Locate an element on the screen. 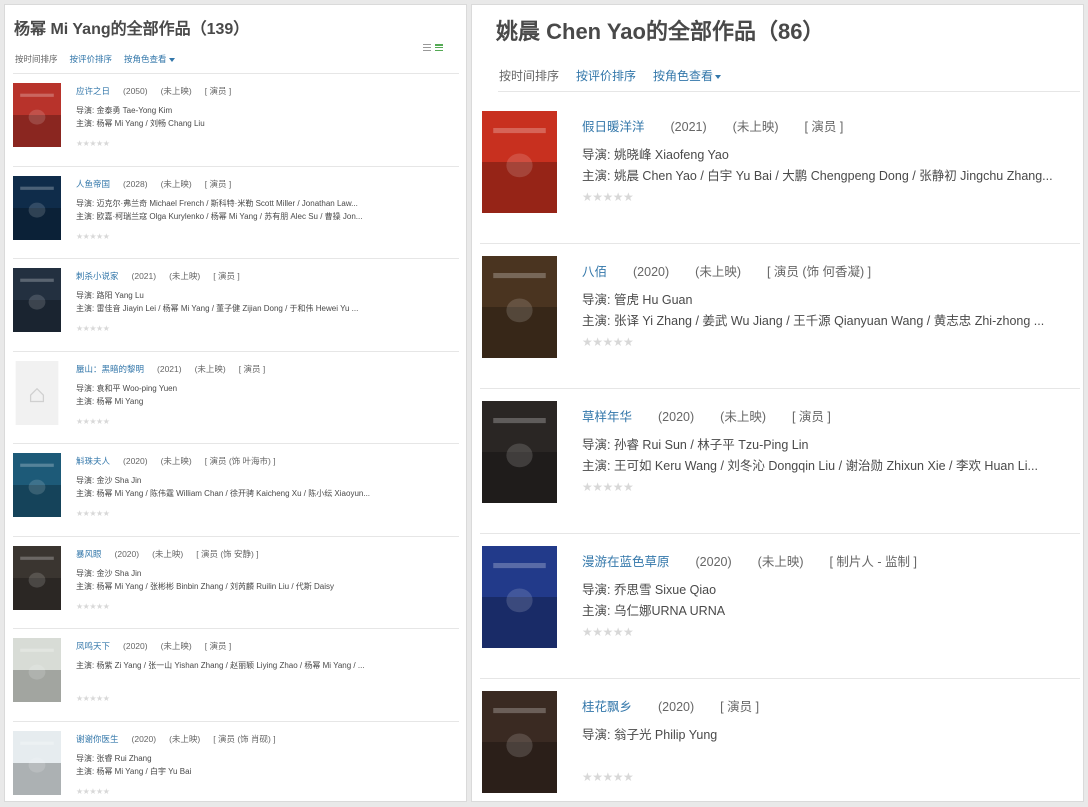  film-header: 八佰 (2020) (未上映) [ 演员 (饰 何香凝) ] is located at coordinates (726, 270).